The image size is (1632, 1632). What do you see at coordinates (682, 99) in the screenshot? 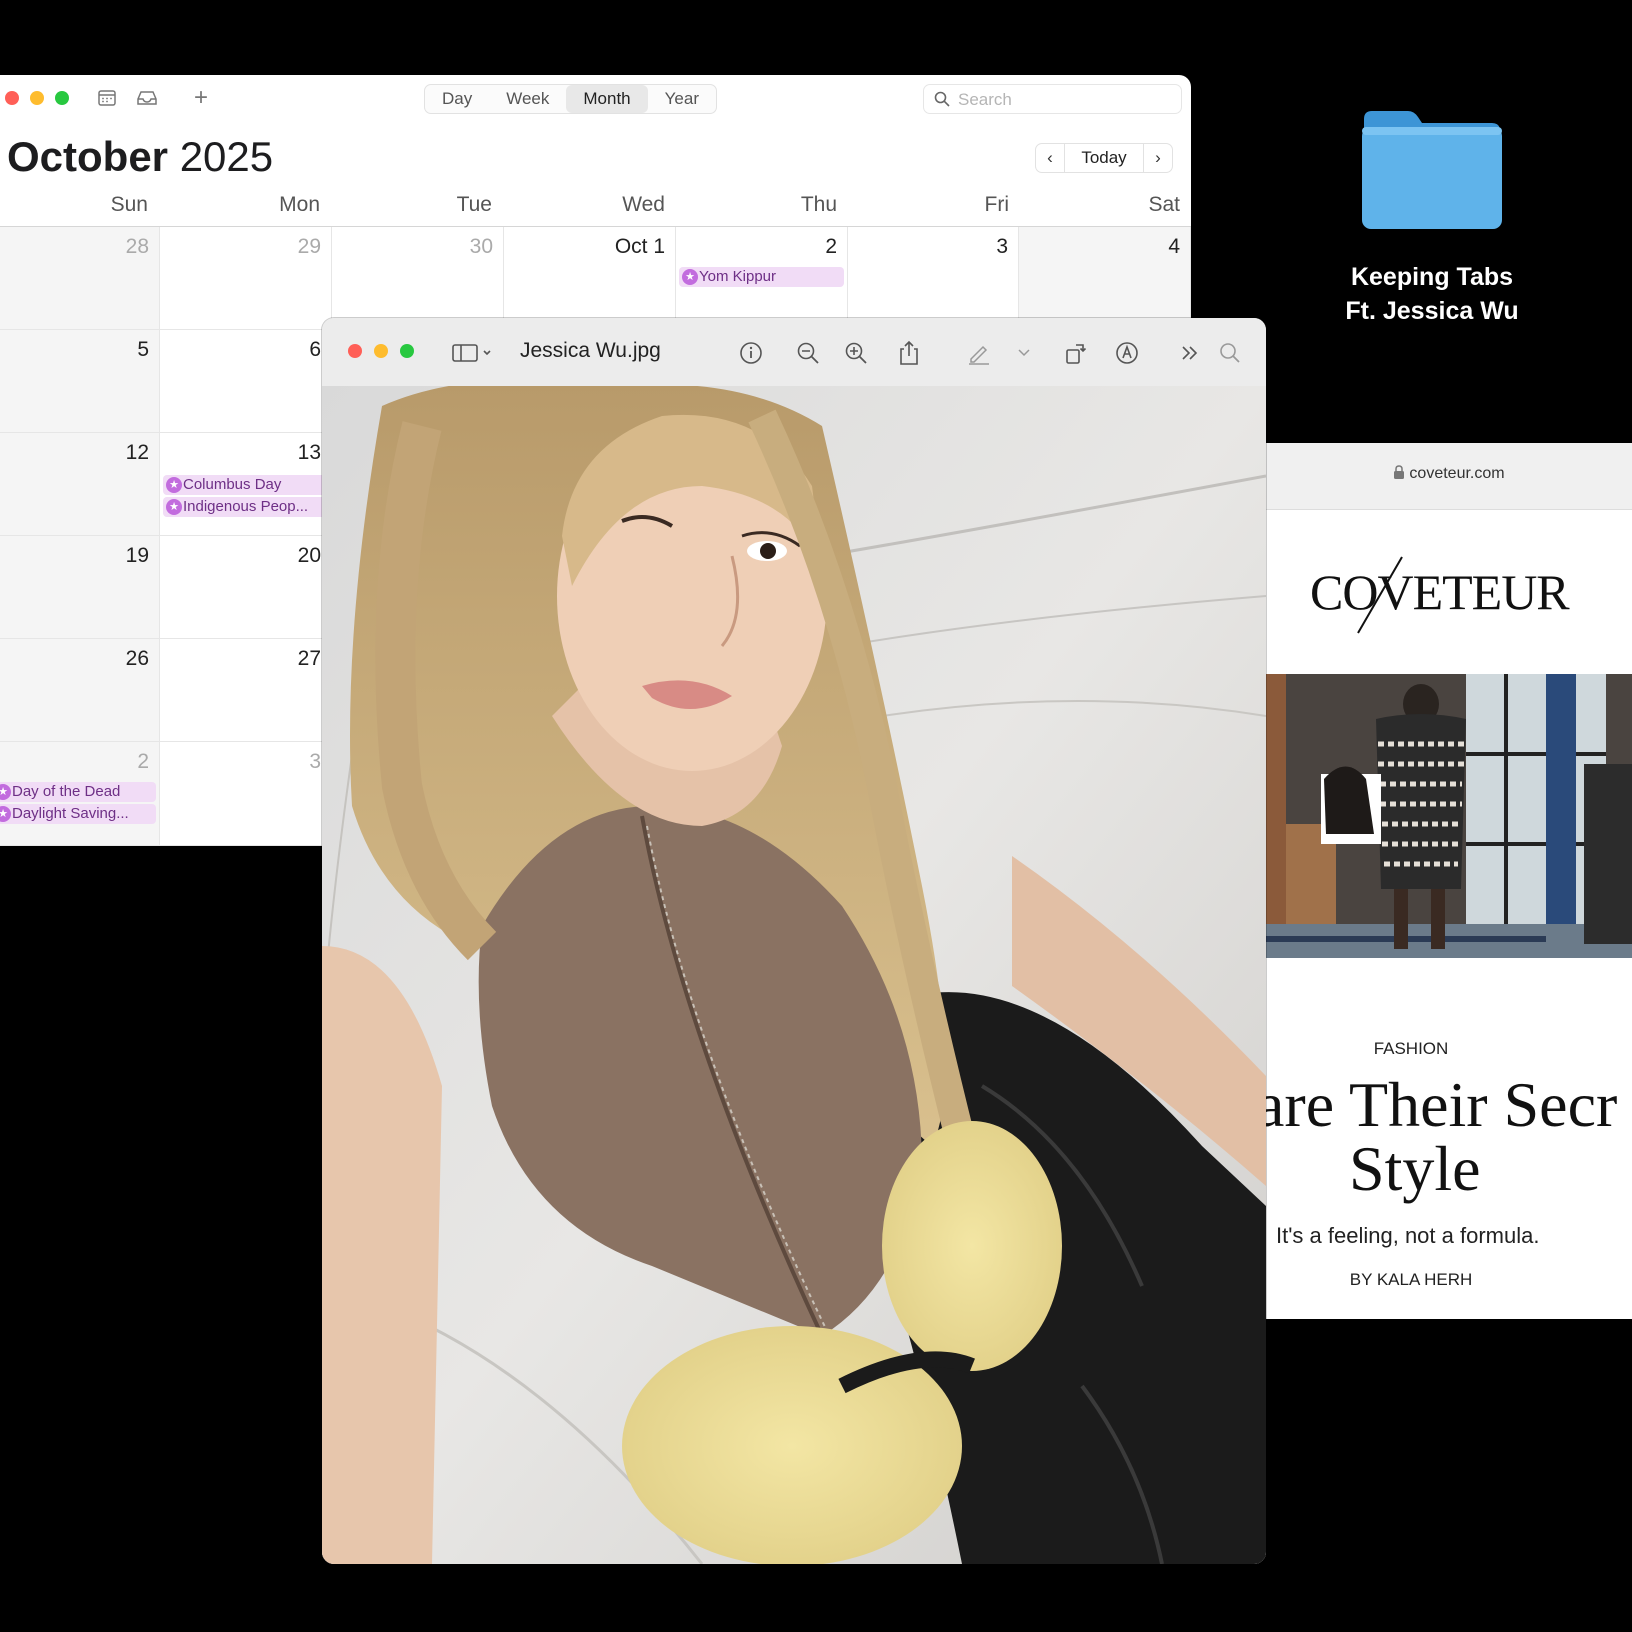
I see `view-year-button: Year` at bounding box center [682, 99].